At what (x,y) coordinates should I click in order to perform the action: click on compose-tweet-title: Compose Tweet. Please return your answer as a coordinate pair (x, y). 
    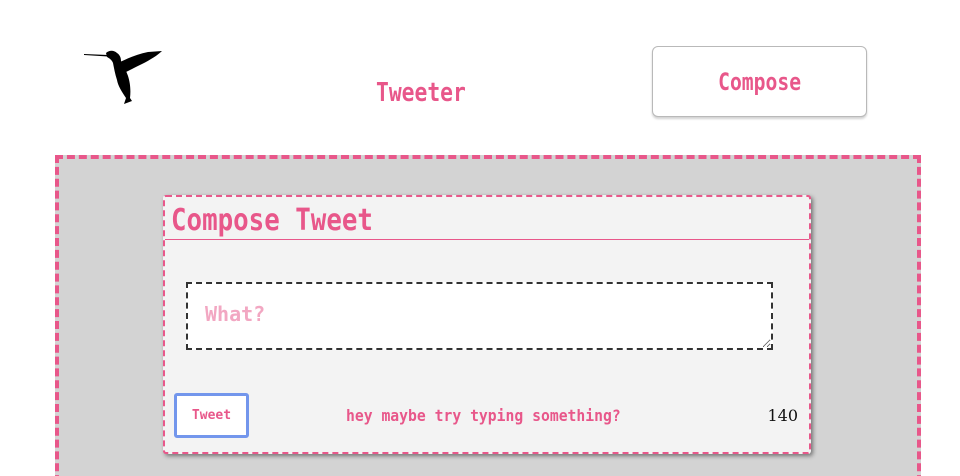
    Looking at the image, I should click on (272, 220).